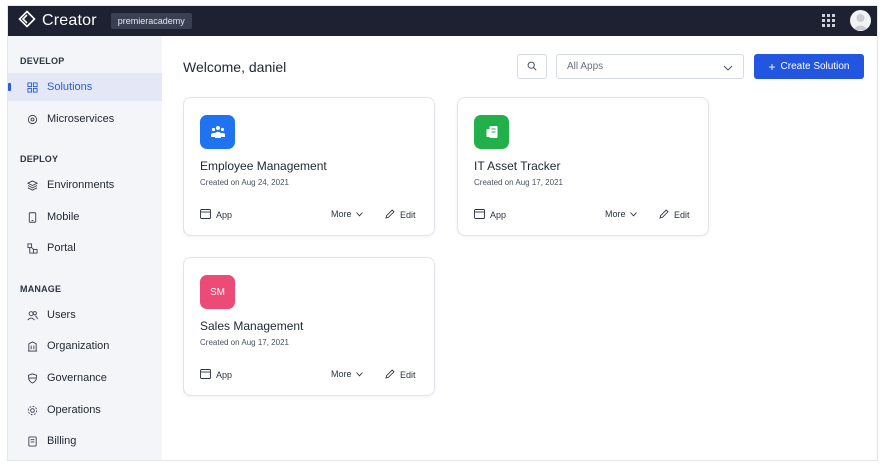  I want to click on sidebar-item-operations: Operations, so click(85, 410).